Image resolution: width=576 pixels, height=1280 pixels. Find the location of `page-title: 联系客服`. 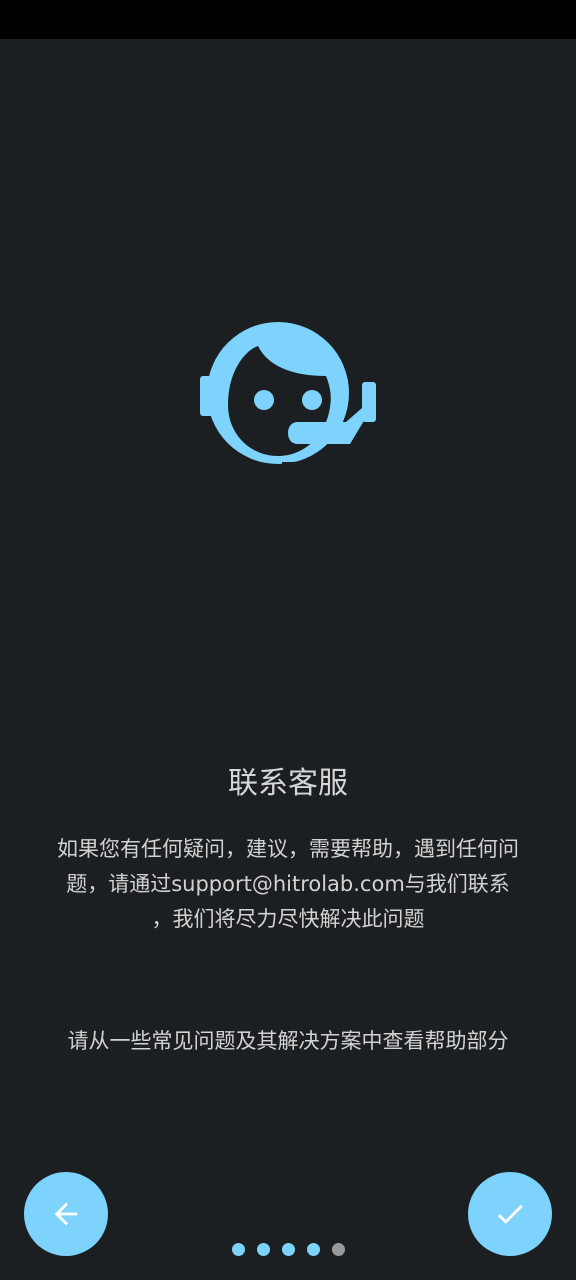

page-title: 联系客服 is located at coordinates (288, 783).